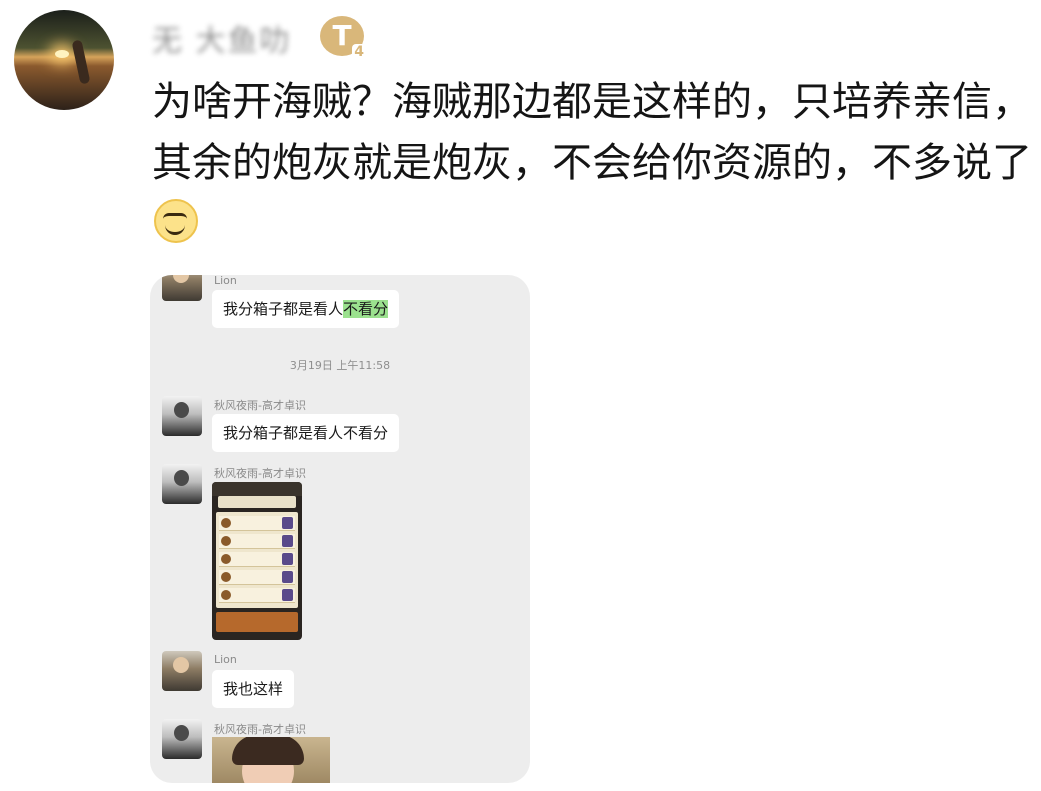  I want to click on photo-image, so click(271, 760).